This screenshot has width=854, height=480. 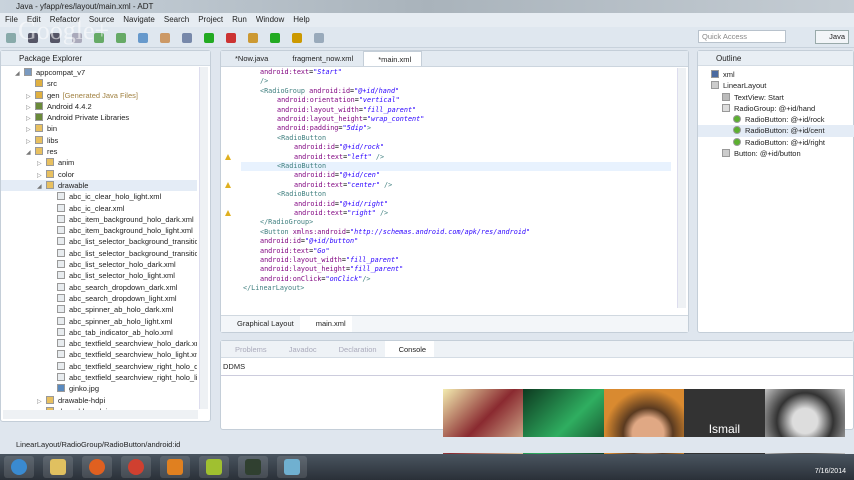 I want to click on tree-item: abc_search_dropdown_light.xml, so click(x=99, y=298).